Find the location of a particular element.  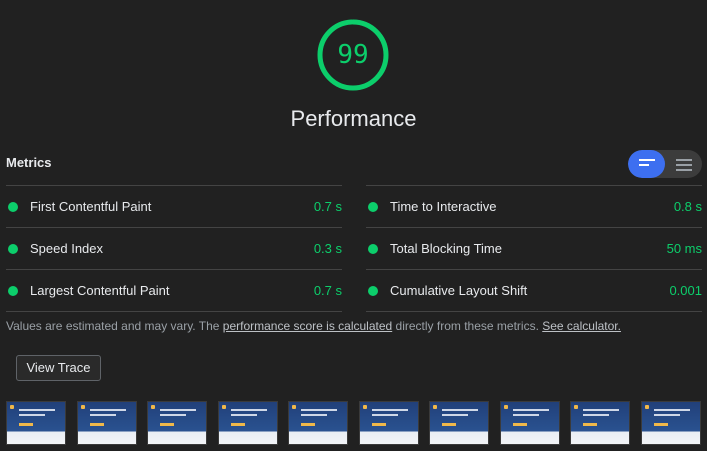

metrics-view-toggle is located at coordinates (665, 164).